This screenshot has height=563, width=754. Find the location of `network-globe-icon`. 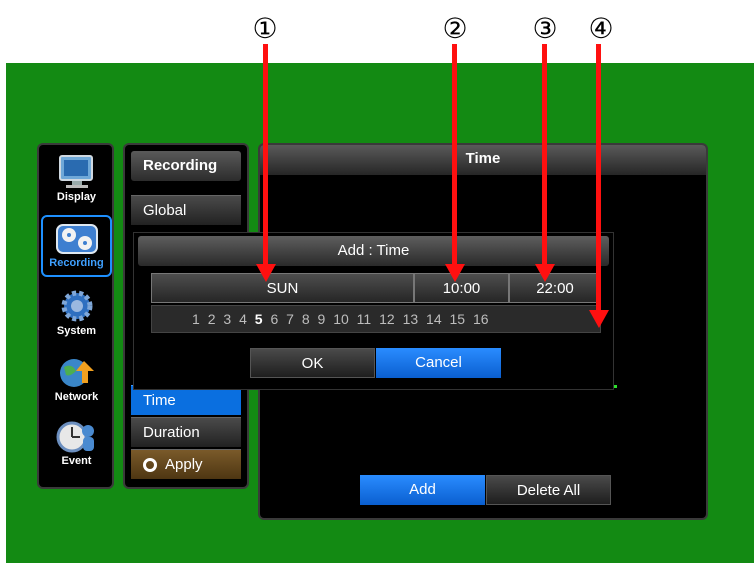

network-globe-icon is located at coordinates (77, 372).